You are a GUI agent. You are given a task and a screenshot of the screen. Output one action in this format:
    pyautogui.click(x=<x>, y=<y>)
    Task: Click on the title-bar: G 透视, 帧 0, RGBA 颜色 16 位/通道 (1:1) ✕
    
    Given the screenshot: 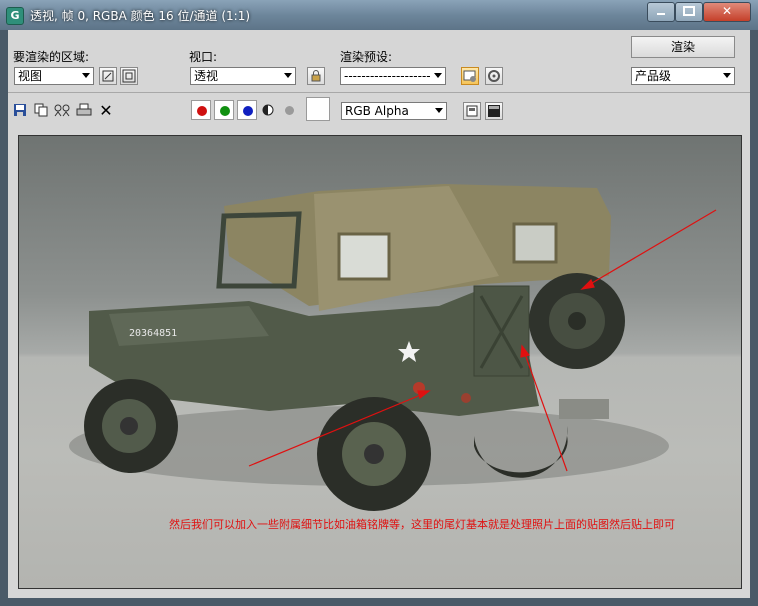 What is the action you would take?
    pyautogui.click(x=379, y=15)
    